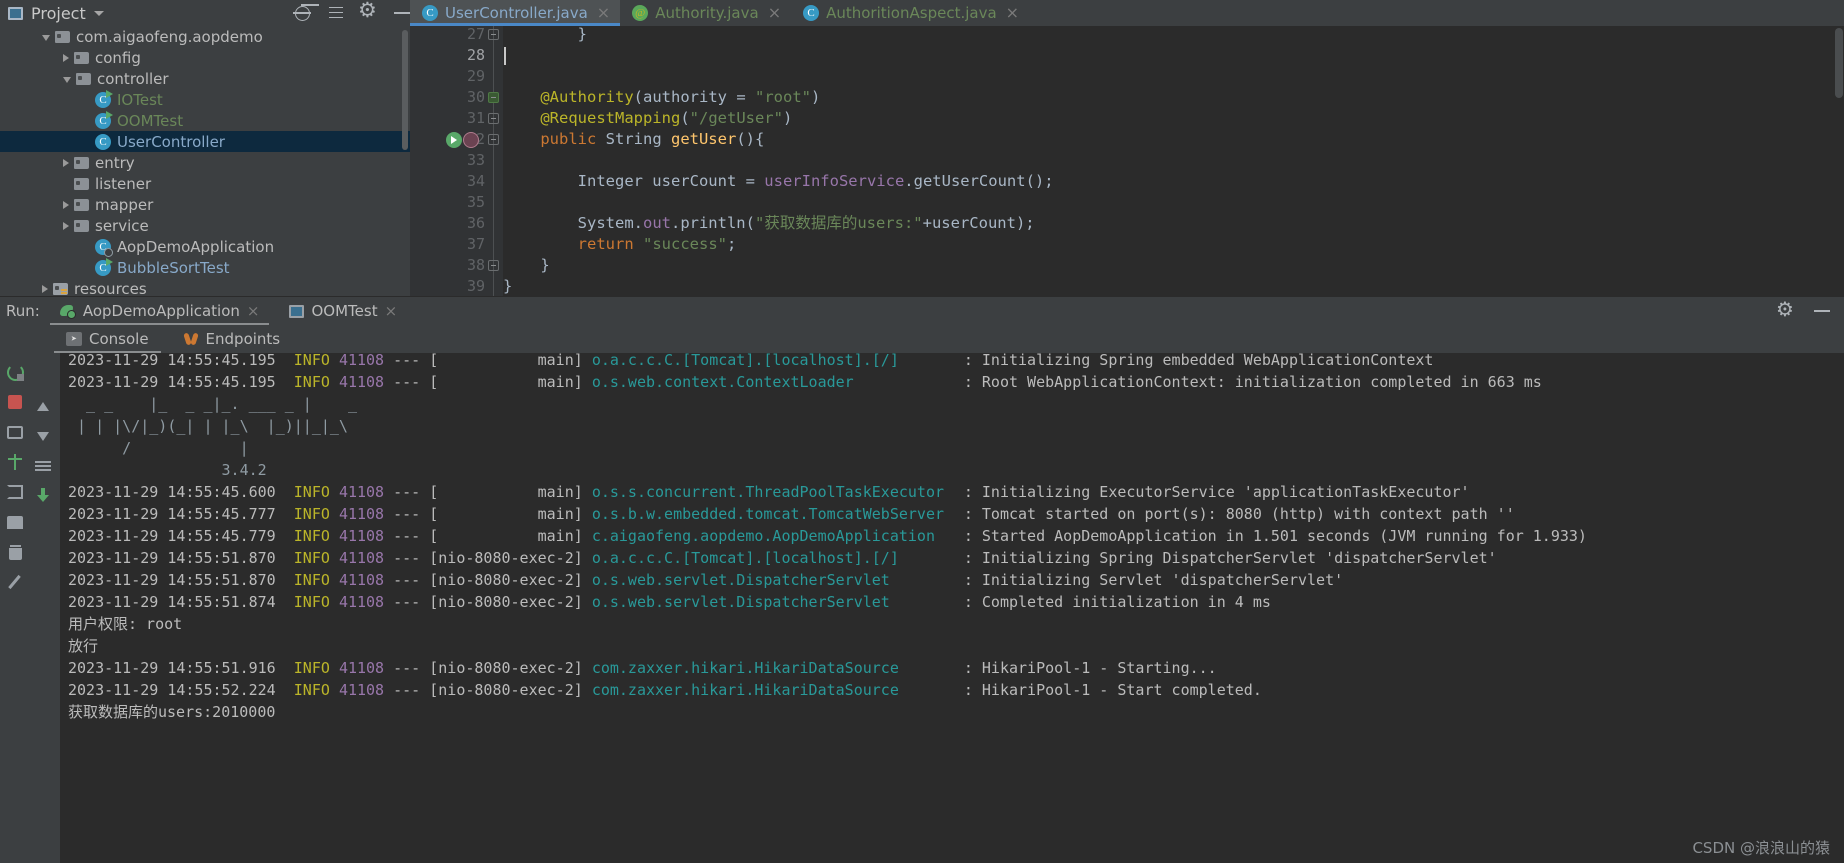  Describe the element at coordinates (243, 339) in the screenshot. I see `sub-tab-label: Endpoints` at that location.